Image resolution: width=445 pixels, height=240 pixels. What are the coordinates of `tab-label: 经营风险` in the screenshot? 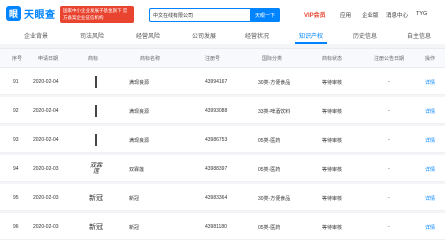 It's located at (147, 37).